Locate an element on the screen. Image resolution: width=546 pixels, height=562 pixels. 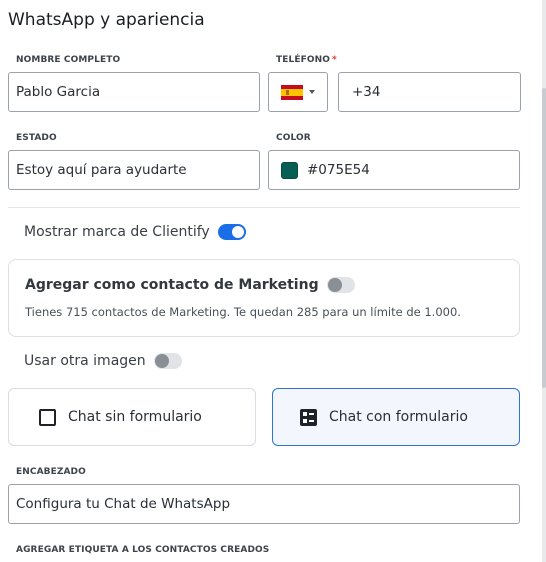
encabezado-input: Configura tu Chat de WhatsApp is located at coordinates (264, 504).